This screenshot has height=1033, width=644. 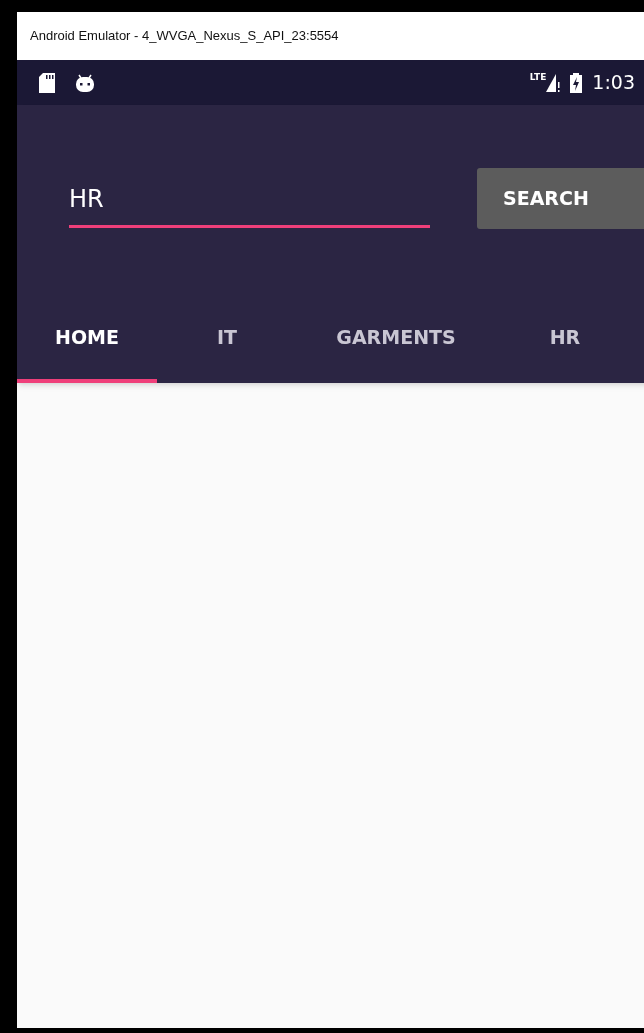 What do you see at coordinates (227, 339) in the screenshot?
I see `tab: IT` at bounding box center [227, 339].